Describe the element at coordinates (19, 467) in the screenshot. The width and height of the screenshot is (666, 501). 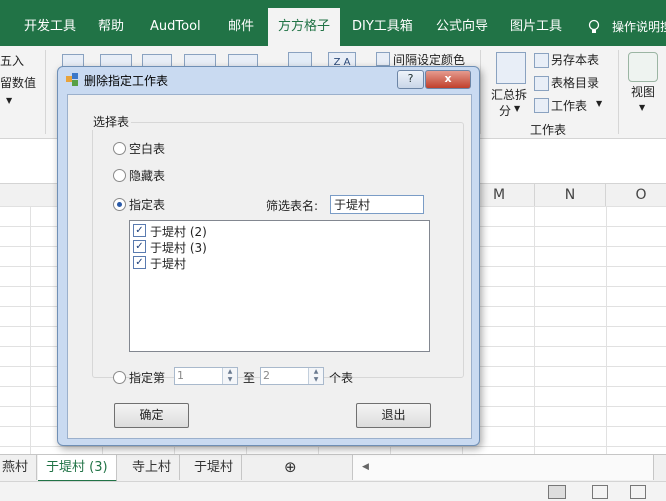
I see `sheet-tab-yancun: 燕村` at that location.